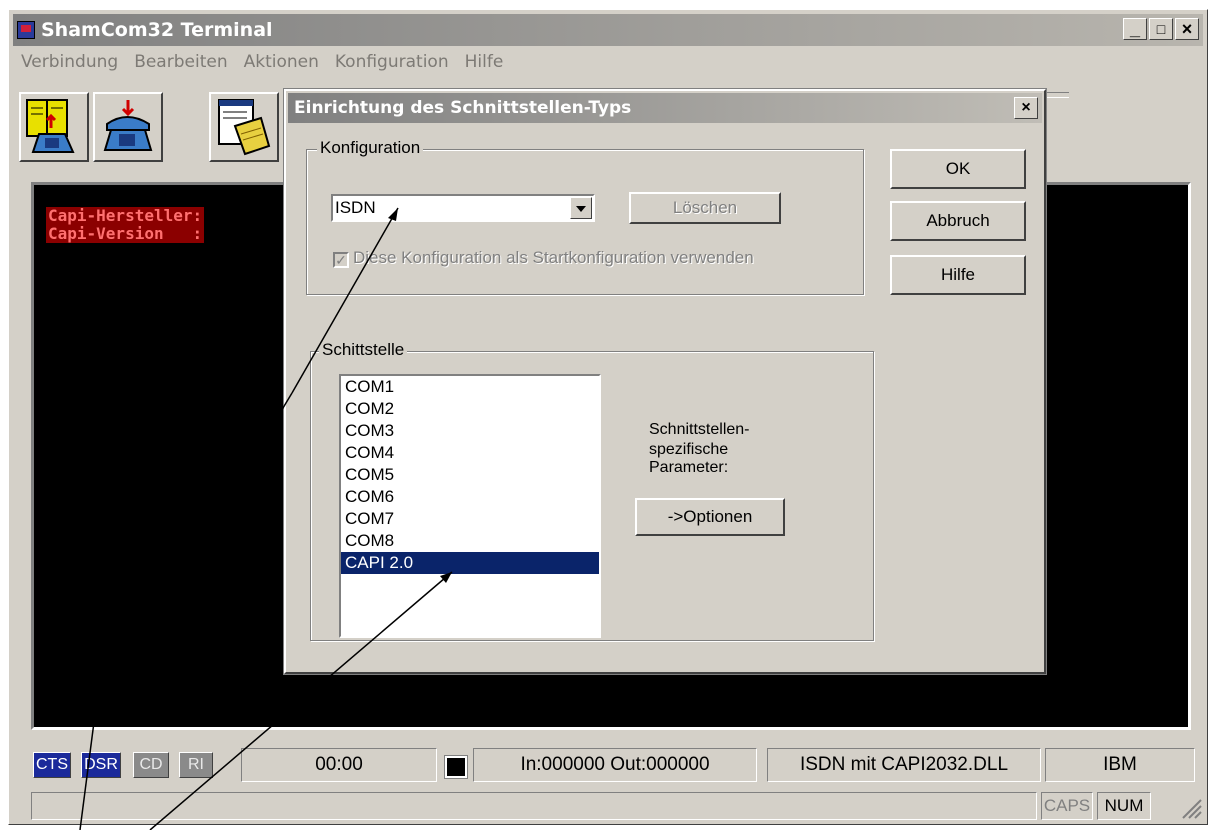 The image size is (1214, 830). What do you see at coordinates (470, 519) in the screenshot?
I see `list-item-com7: COM7` at bounding box center [470, 519].